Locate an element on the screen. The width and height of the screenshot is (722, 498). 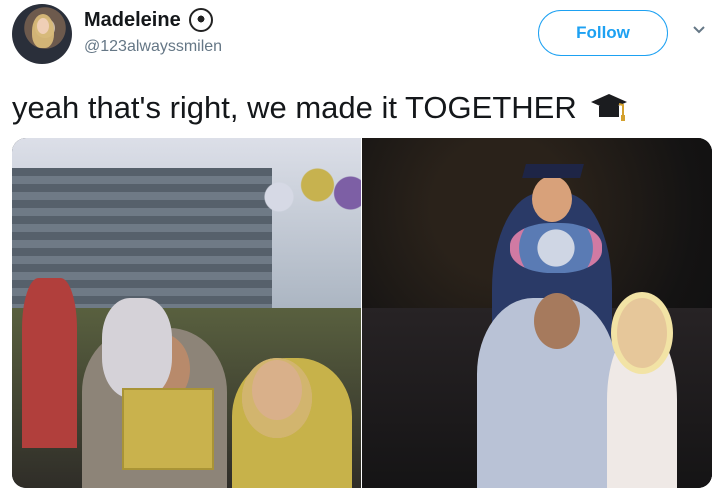
flower-lei is located at coordinates (556, 248).